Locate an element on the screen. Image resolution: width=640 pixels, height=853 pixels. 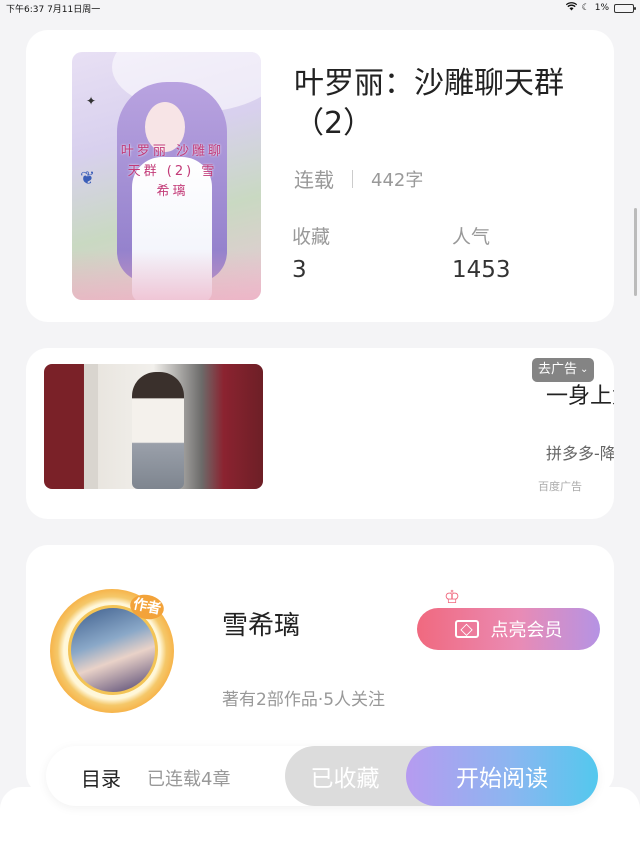
ad-headline: 一身上太 is located at coordinates (580, 394).